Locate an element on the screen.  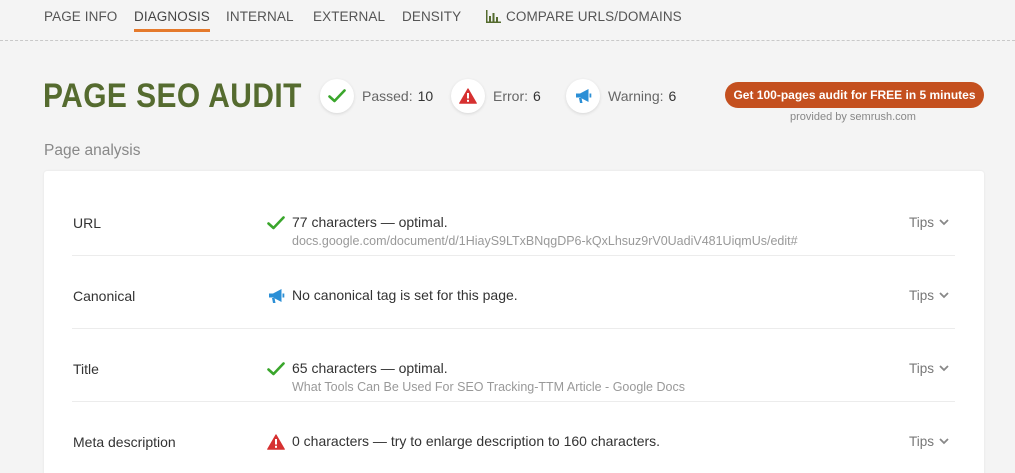
passed-badge is located at coordinates (337, 96).